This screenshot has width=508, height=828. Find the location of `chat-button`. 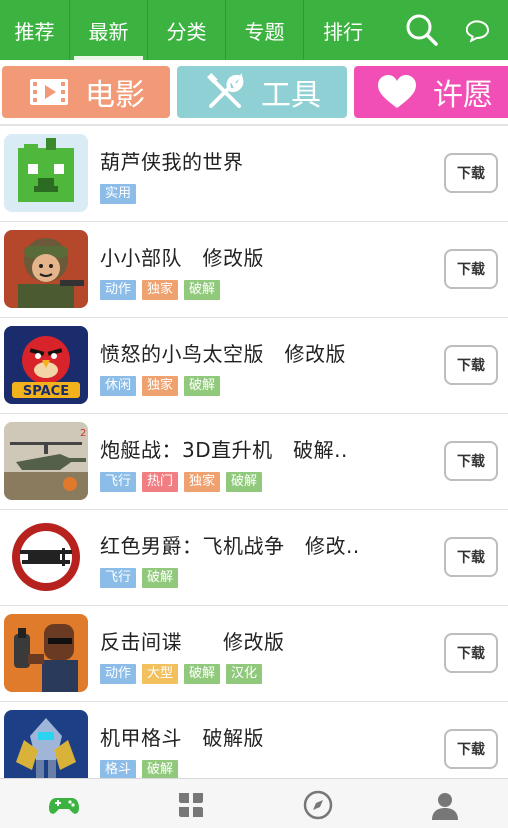

chat-button is located at coordinates (476, 30).